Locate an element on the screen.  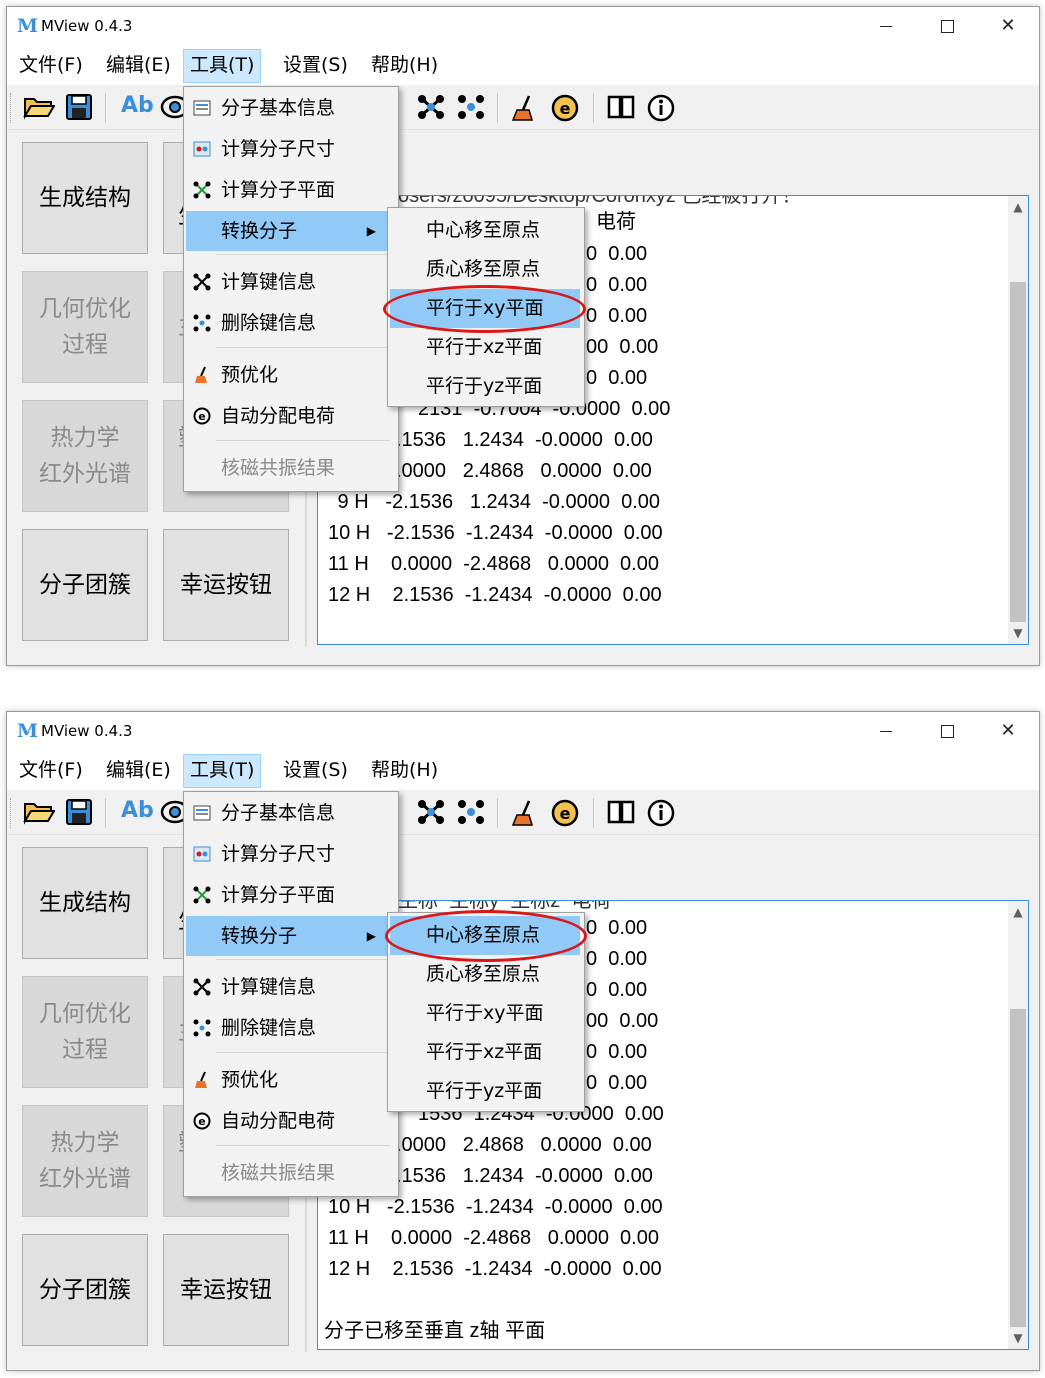
submenu-item-mass-center-origin: 质心移至原点 is located at coordinates (485, 269).